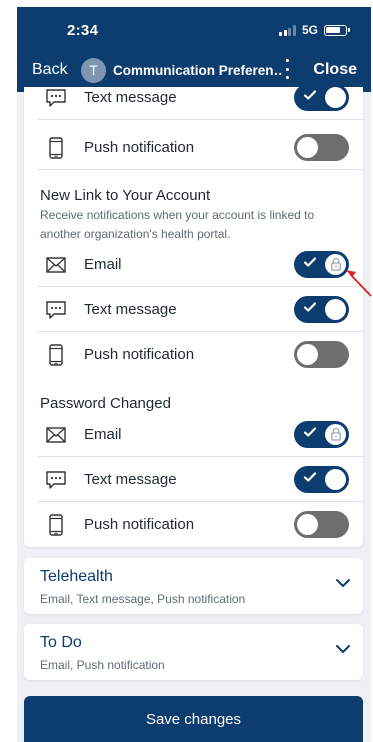 Image resolution: width=373 pixels, height=742 pixels. What do you see at coordinates (309, 30) in the screenshot?
I see `network-label: 5G` at bounding box center [309, 30].